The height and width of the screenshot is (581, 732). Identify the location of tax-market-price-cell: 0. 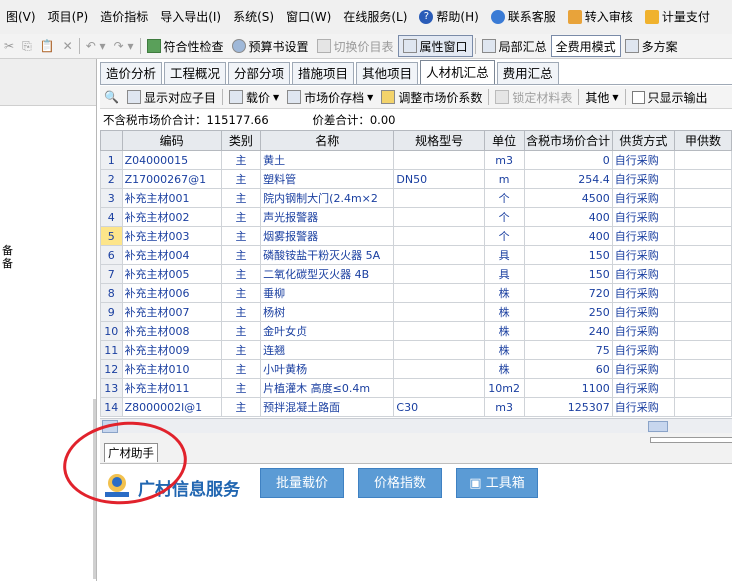
(568, 160).